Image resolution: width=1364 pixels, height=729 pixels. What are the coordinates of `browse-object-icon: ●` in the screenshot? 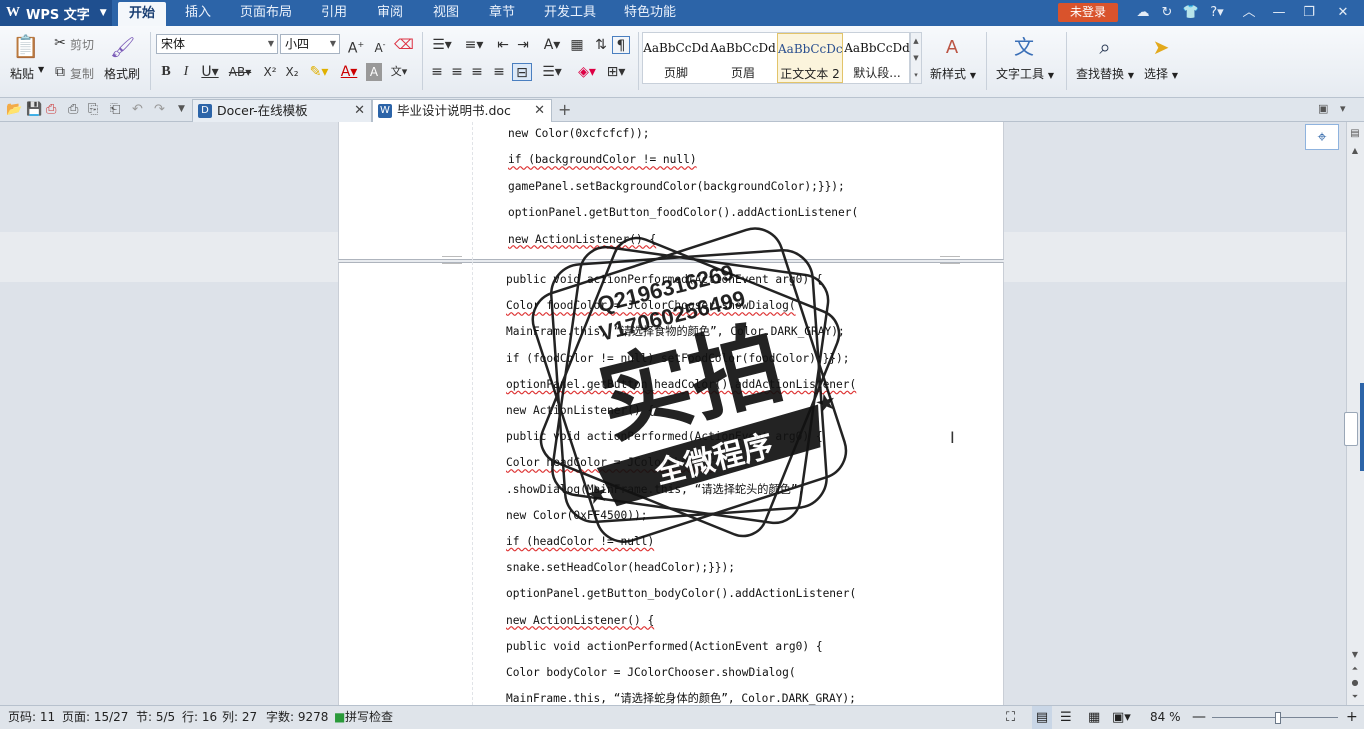 It's located at (1355, 682).